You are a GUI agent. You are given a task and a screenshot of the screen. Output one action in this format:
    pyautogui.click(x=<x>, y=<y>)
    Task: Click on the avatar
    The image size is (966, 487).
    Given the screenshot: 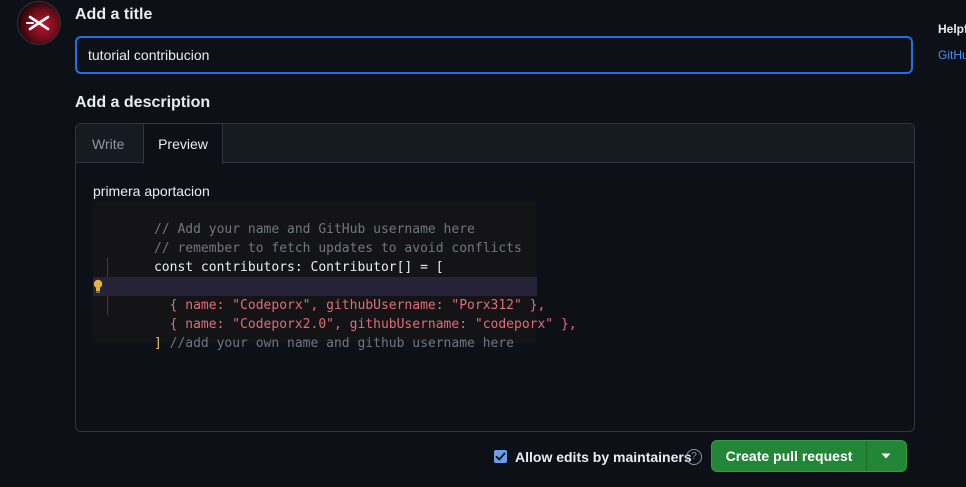 What is the action you would take?
    pyautogui.click(x=39, y=23)
    